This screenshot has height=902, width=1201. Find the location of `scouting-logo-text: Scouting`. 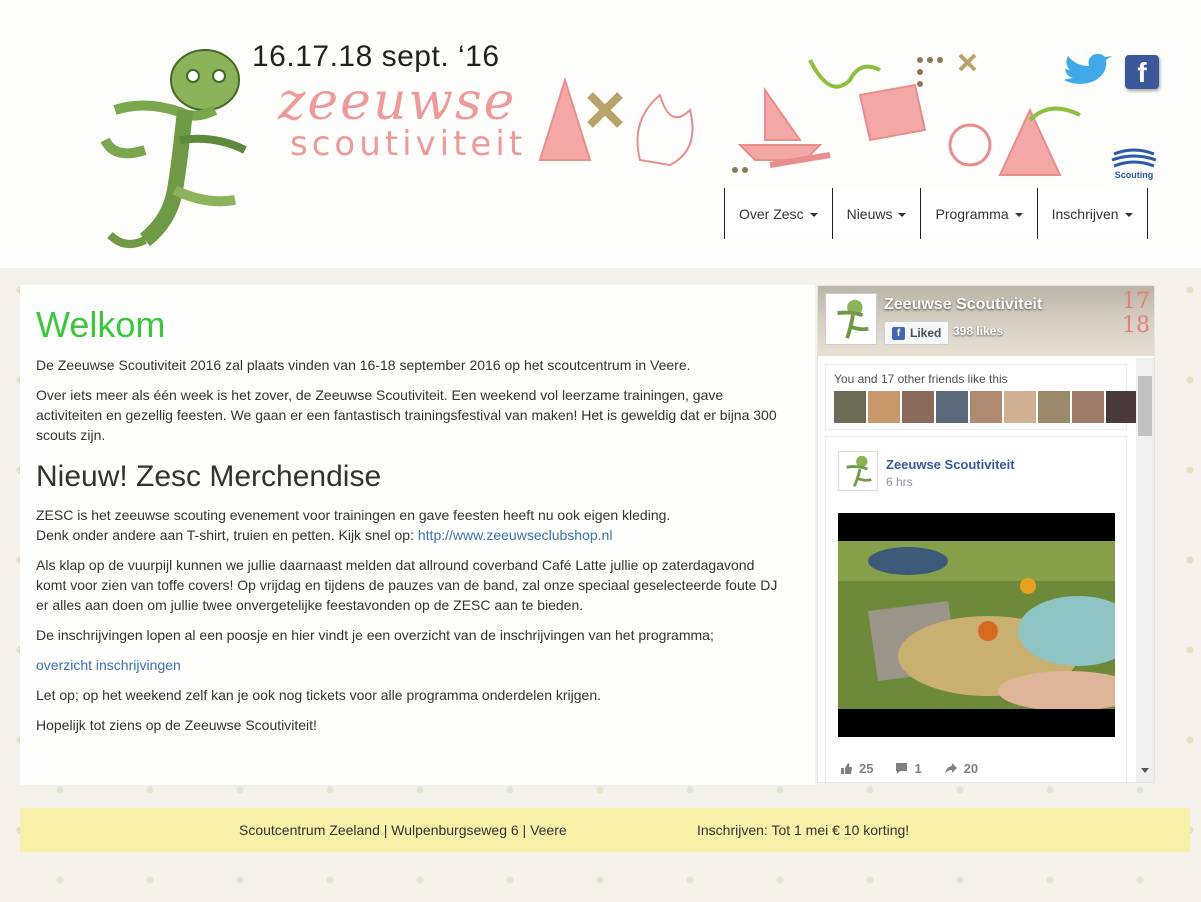

scouting-logo-text: Scouting is located at coordinates (1134, 175).